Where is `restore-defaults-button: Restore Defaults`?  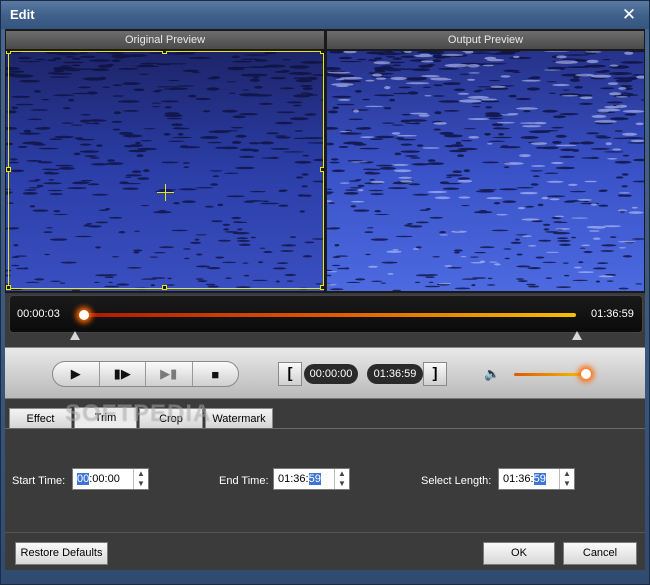
restore-defaults-button: Restore Defaults is located at coordinates (61, 553).